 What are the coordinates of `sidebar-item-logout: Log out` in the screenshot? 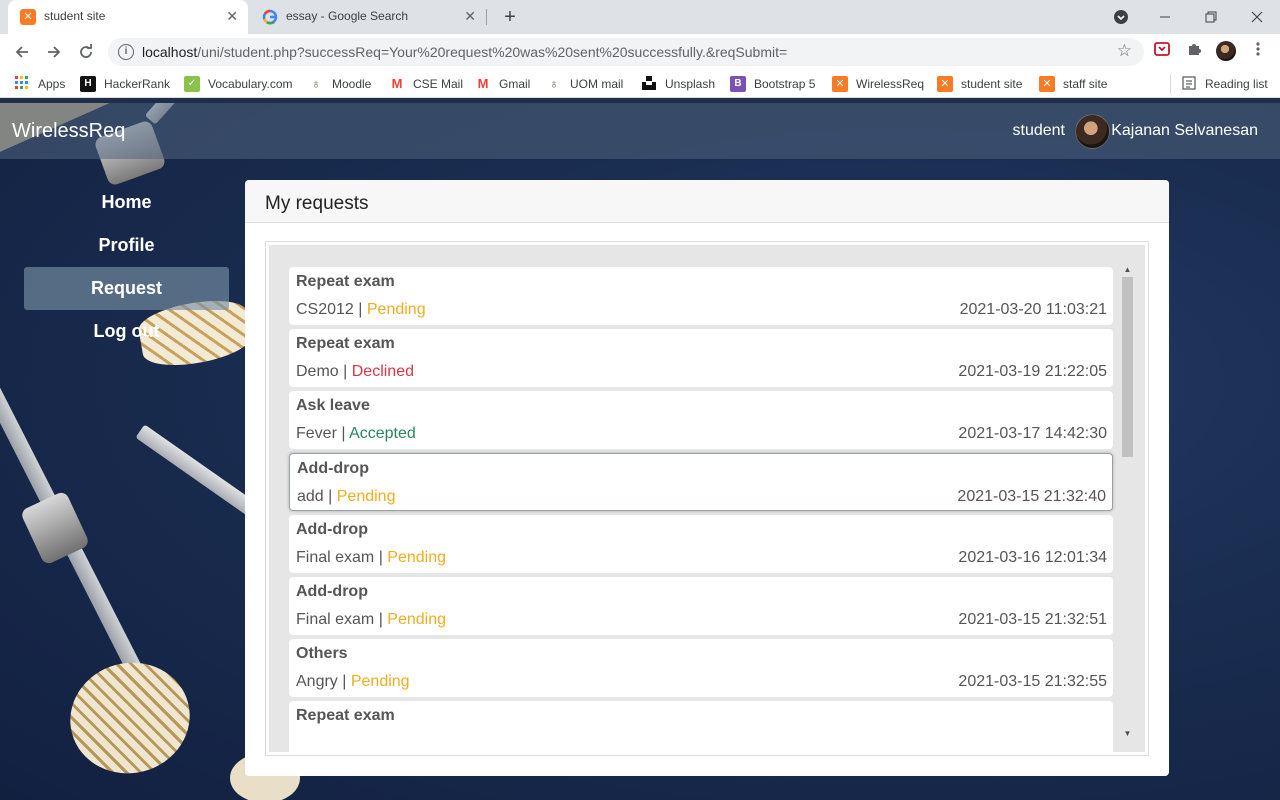 It's located at (126, 331).